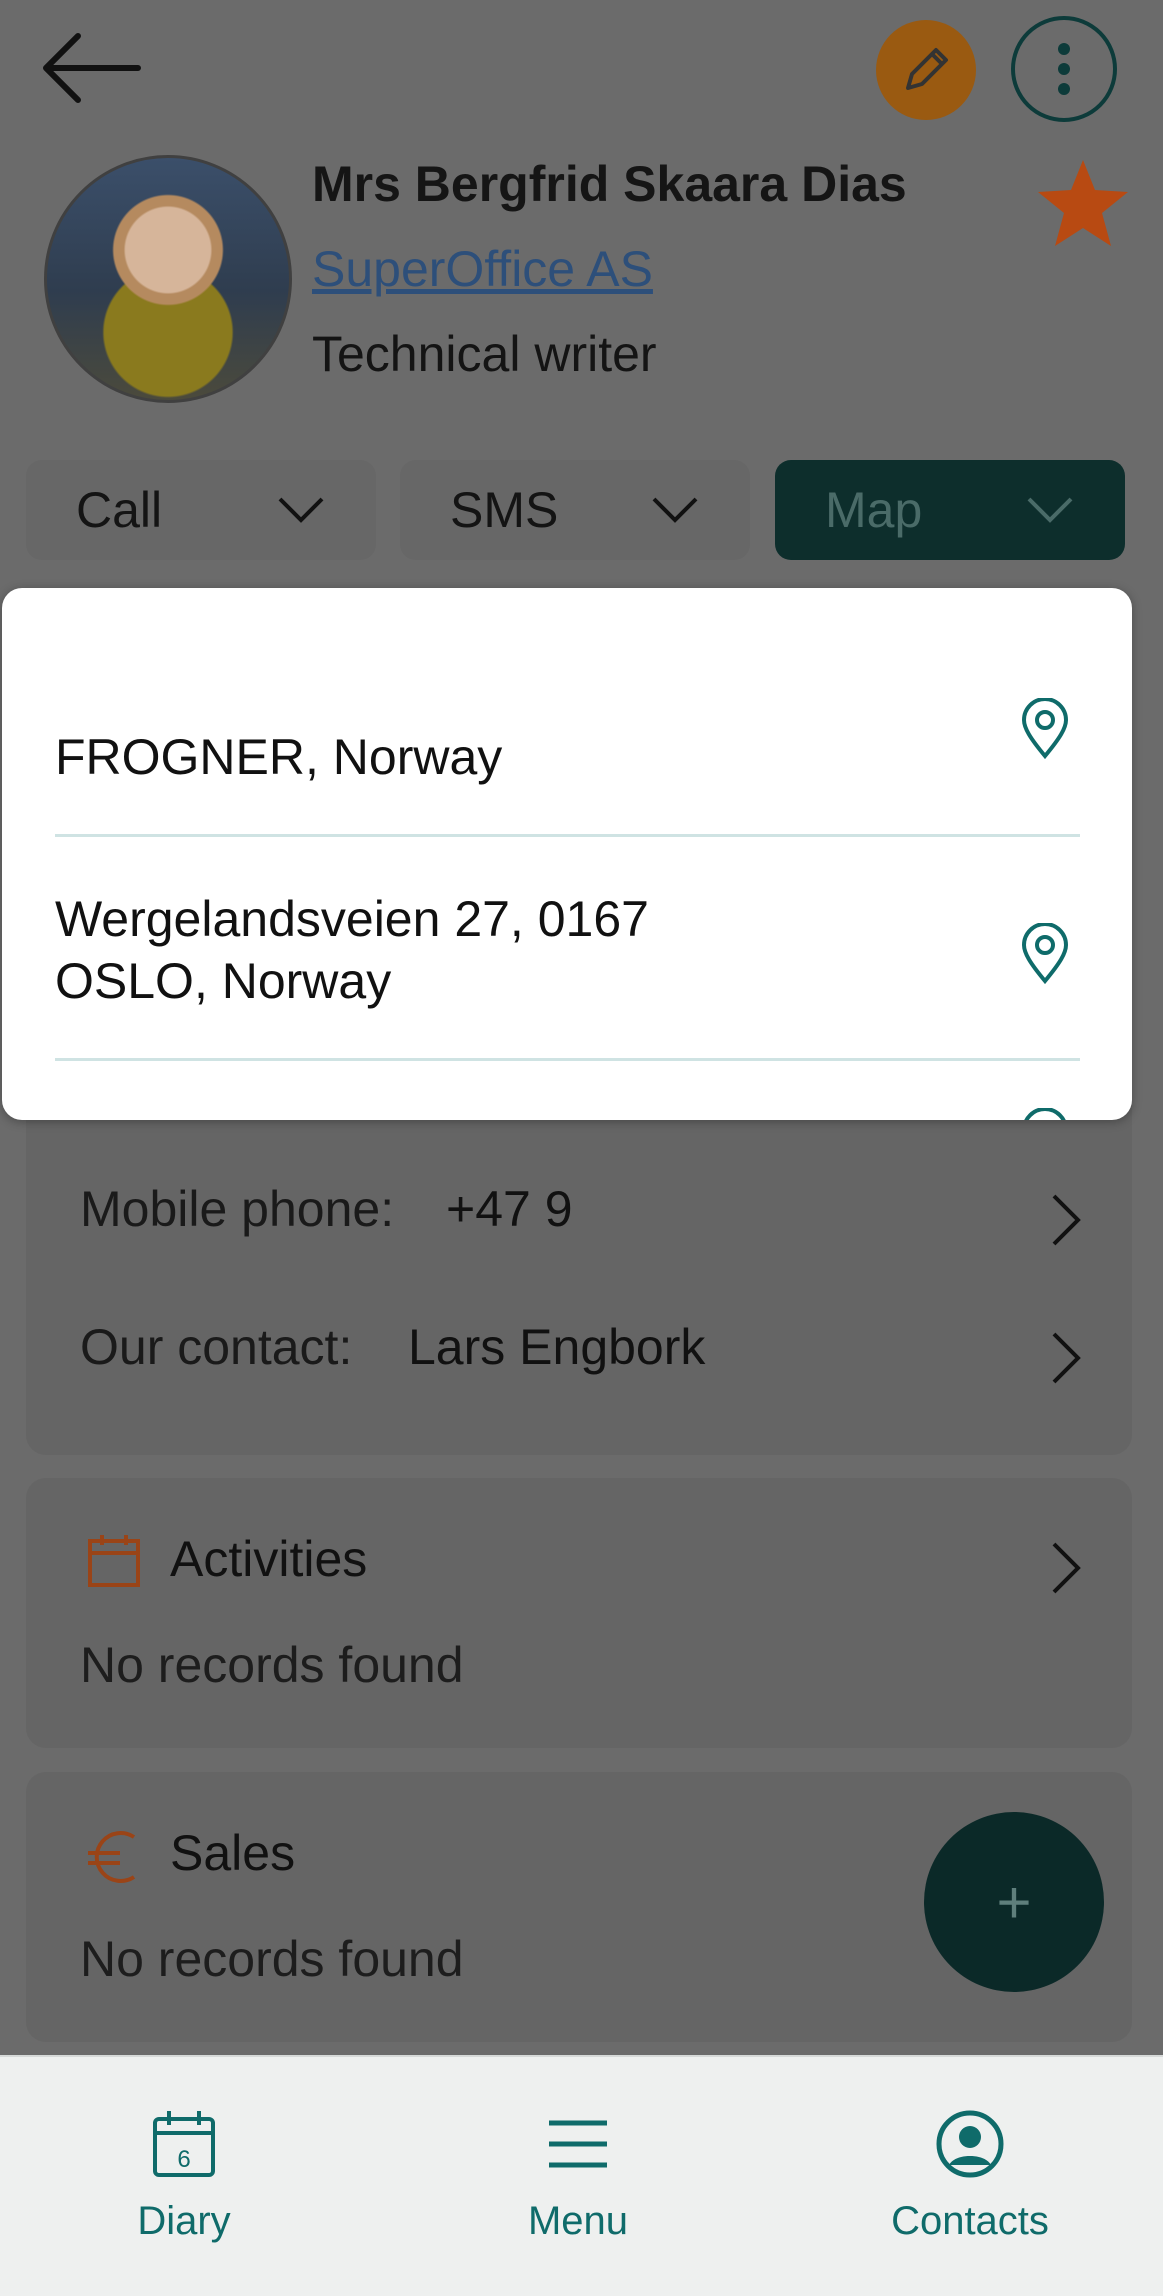  I want to click on address-1-line1: FROGNER, Norway, so click(279, 757).